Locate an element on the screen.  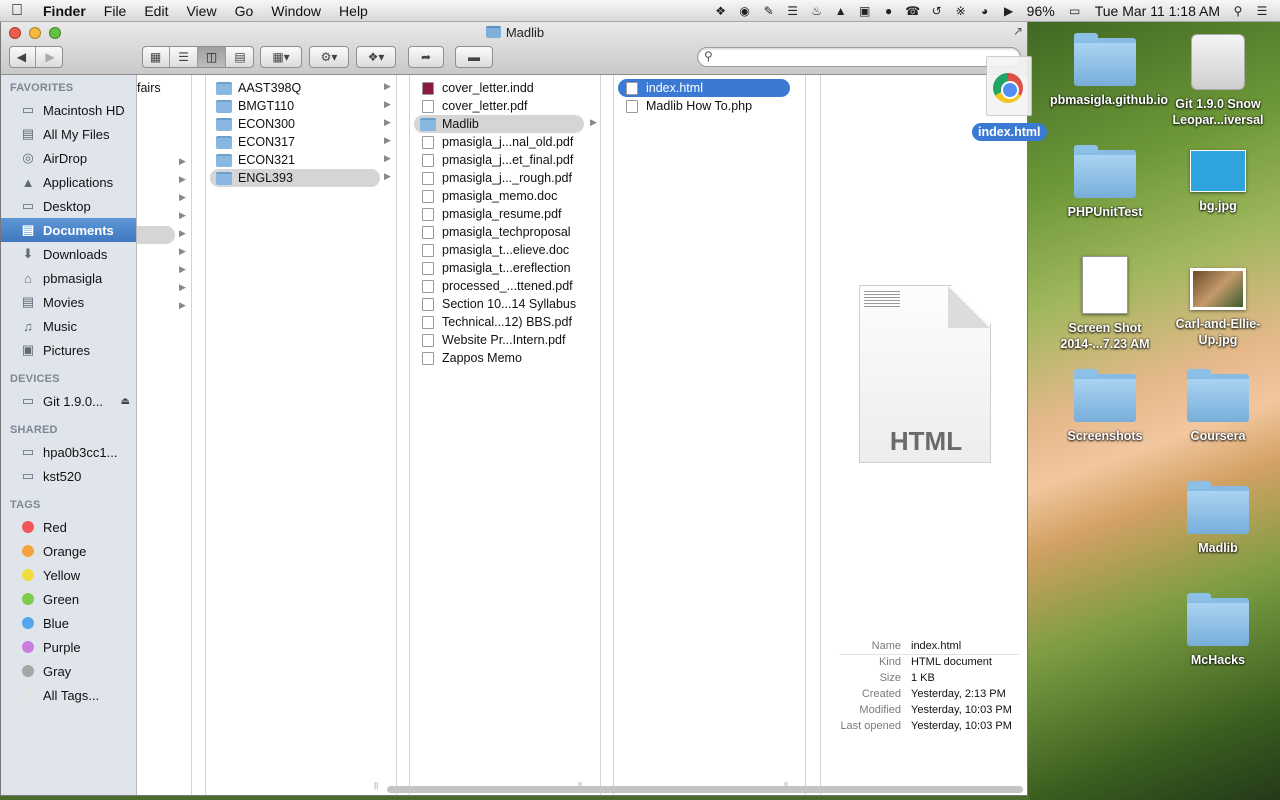
action-button: ⚙▾ is located at coordinates (329, 57).